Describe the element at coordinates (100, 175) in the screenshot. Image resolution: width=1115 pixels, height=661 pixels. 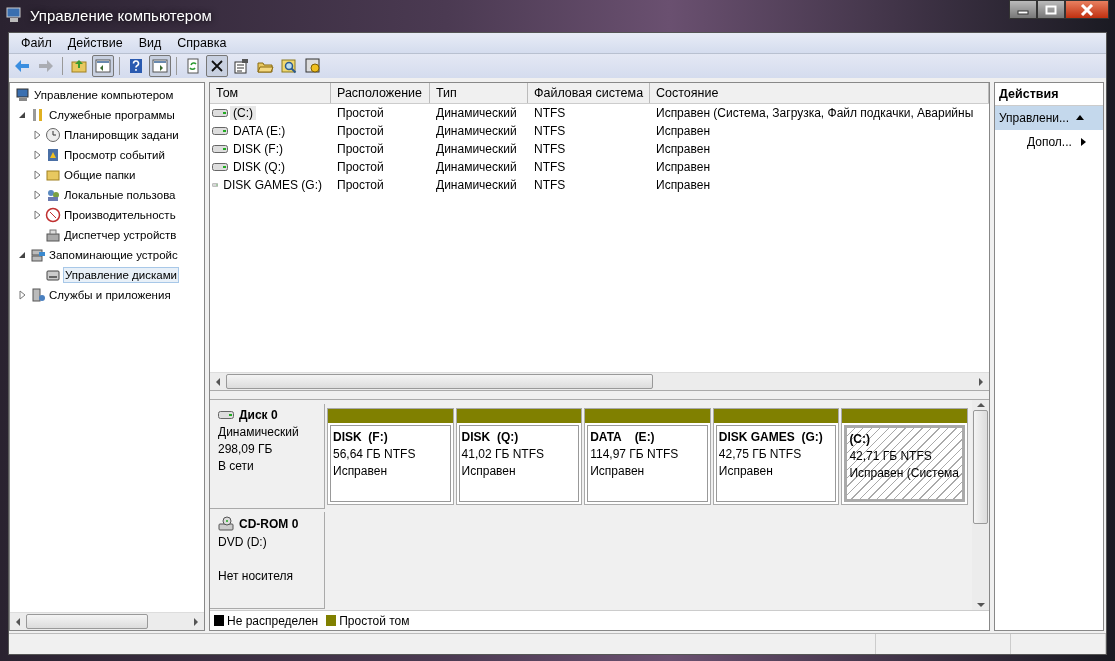
I see `tree-item: Общие папки` at that location.